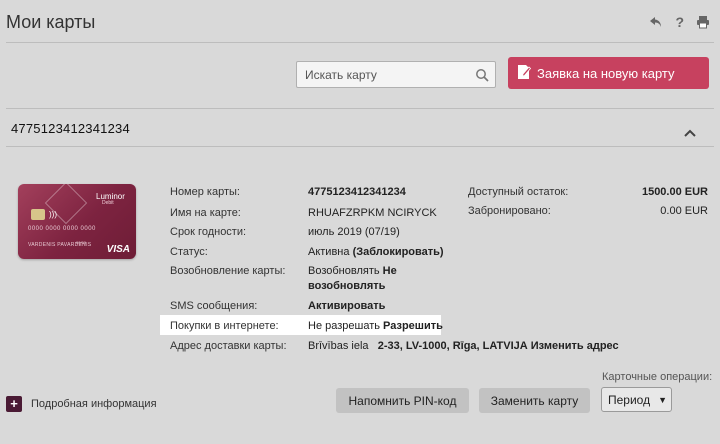 Image resolution: width=720 pixels, height=444 pixels. What do you see at coordinates (228, 271) in the screenshot?
I see `renewal-label: Возобновление карты:` at bounding box center [228, 271].